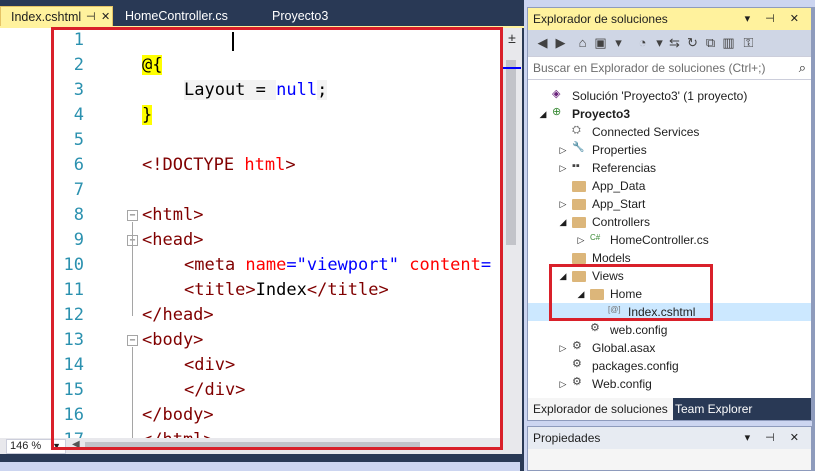  I want to click on outline-guide, so click(132, 281).